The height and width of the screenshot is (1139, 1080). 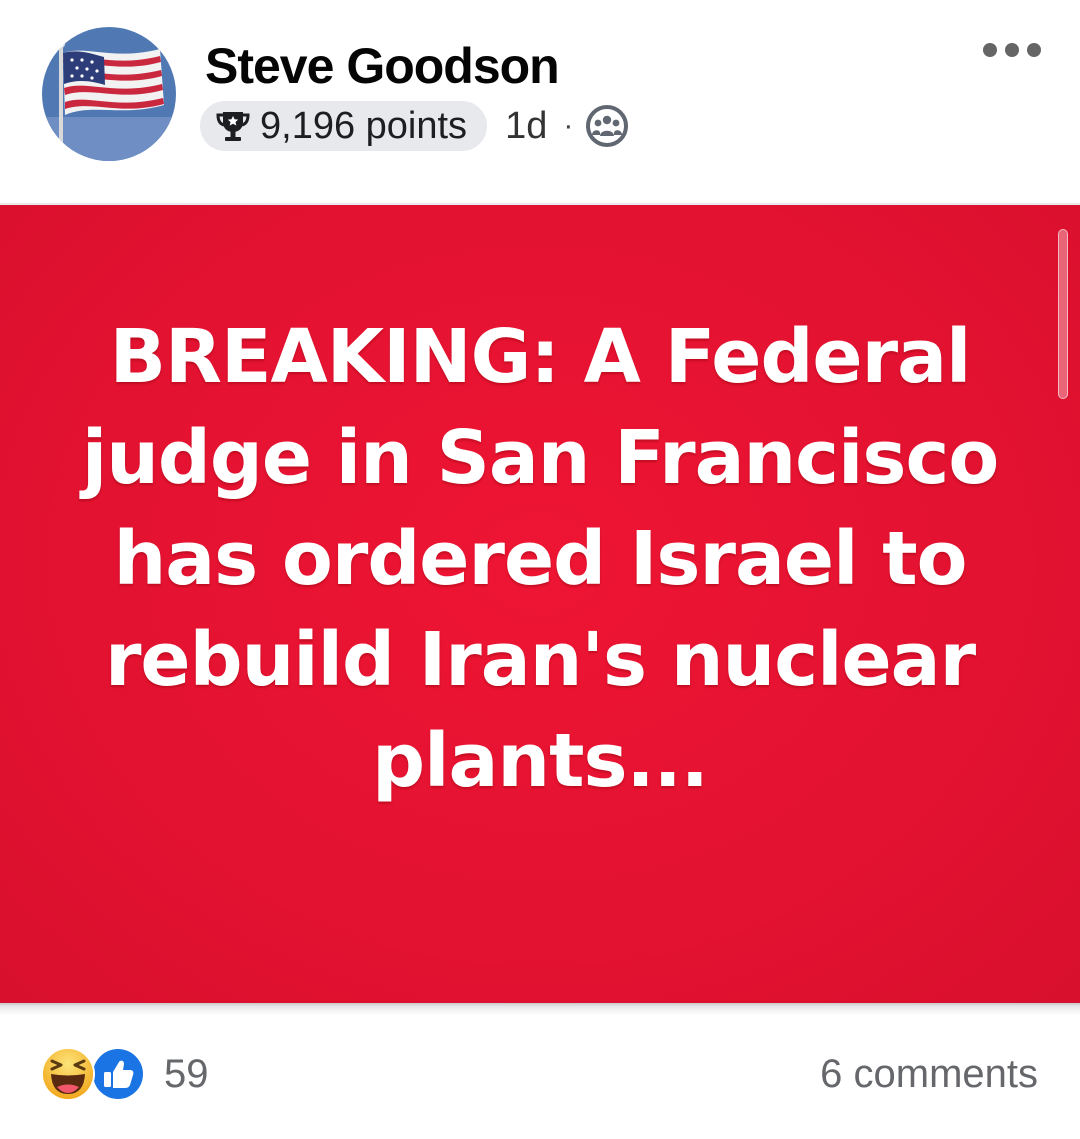 What do you see at coordinates (540, 1009) in the screenshot?
I see `image-divider` at bounding box center [540, 1009].